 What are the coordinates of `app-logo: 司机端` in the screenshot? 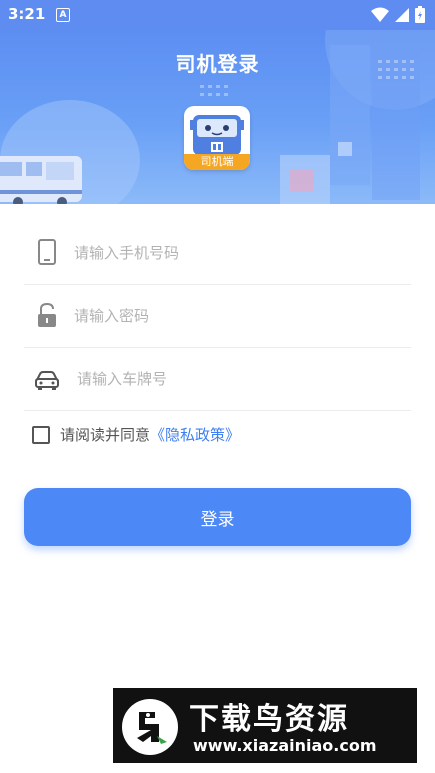 It's located at (217, 138).